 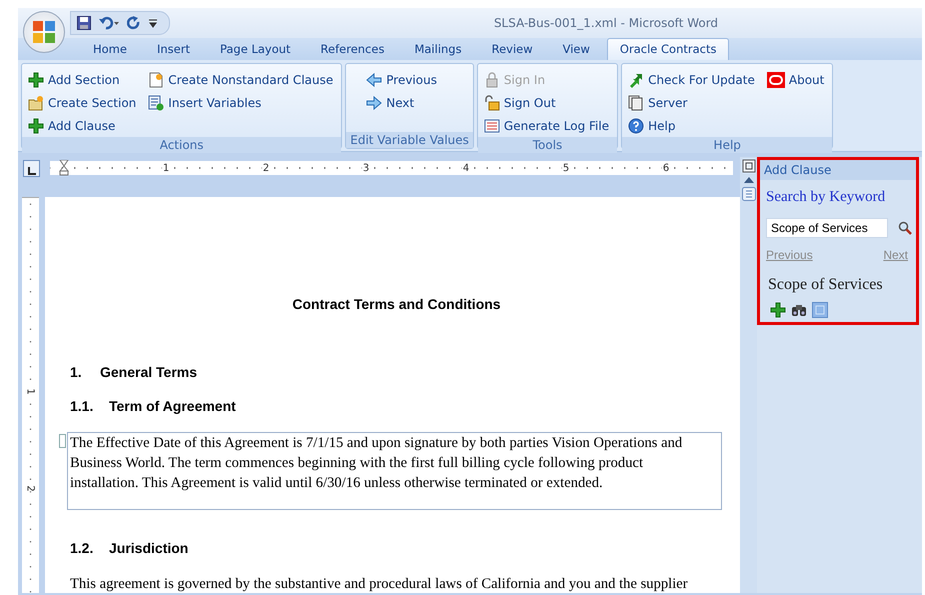 What do you see at coordinates (401, 102) in the screenshot?
I see `ribbon-button: Next` at bounding box center [401, 102].